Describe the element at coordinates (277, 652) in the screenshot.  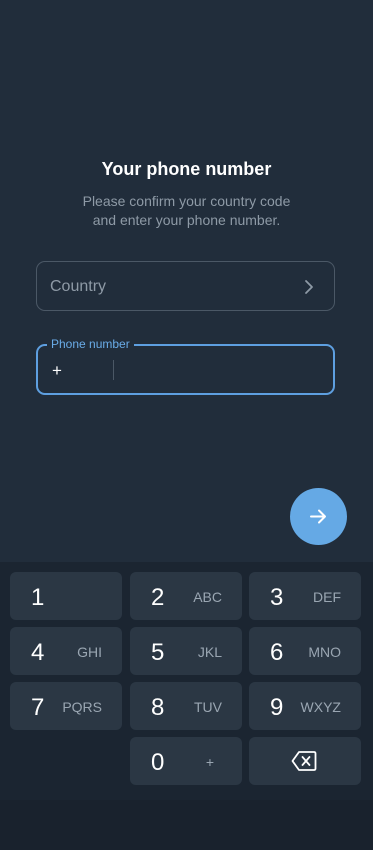
I see `key-digit: 6` at that location.